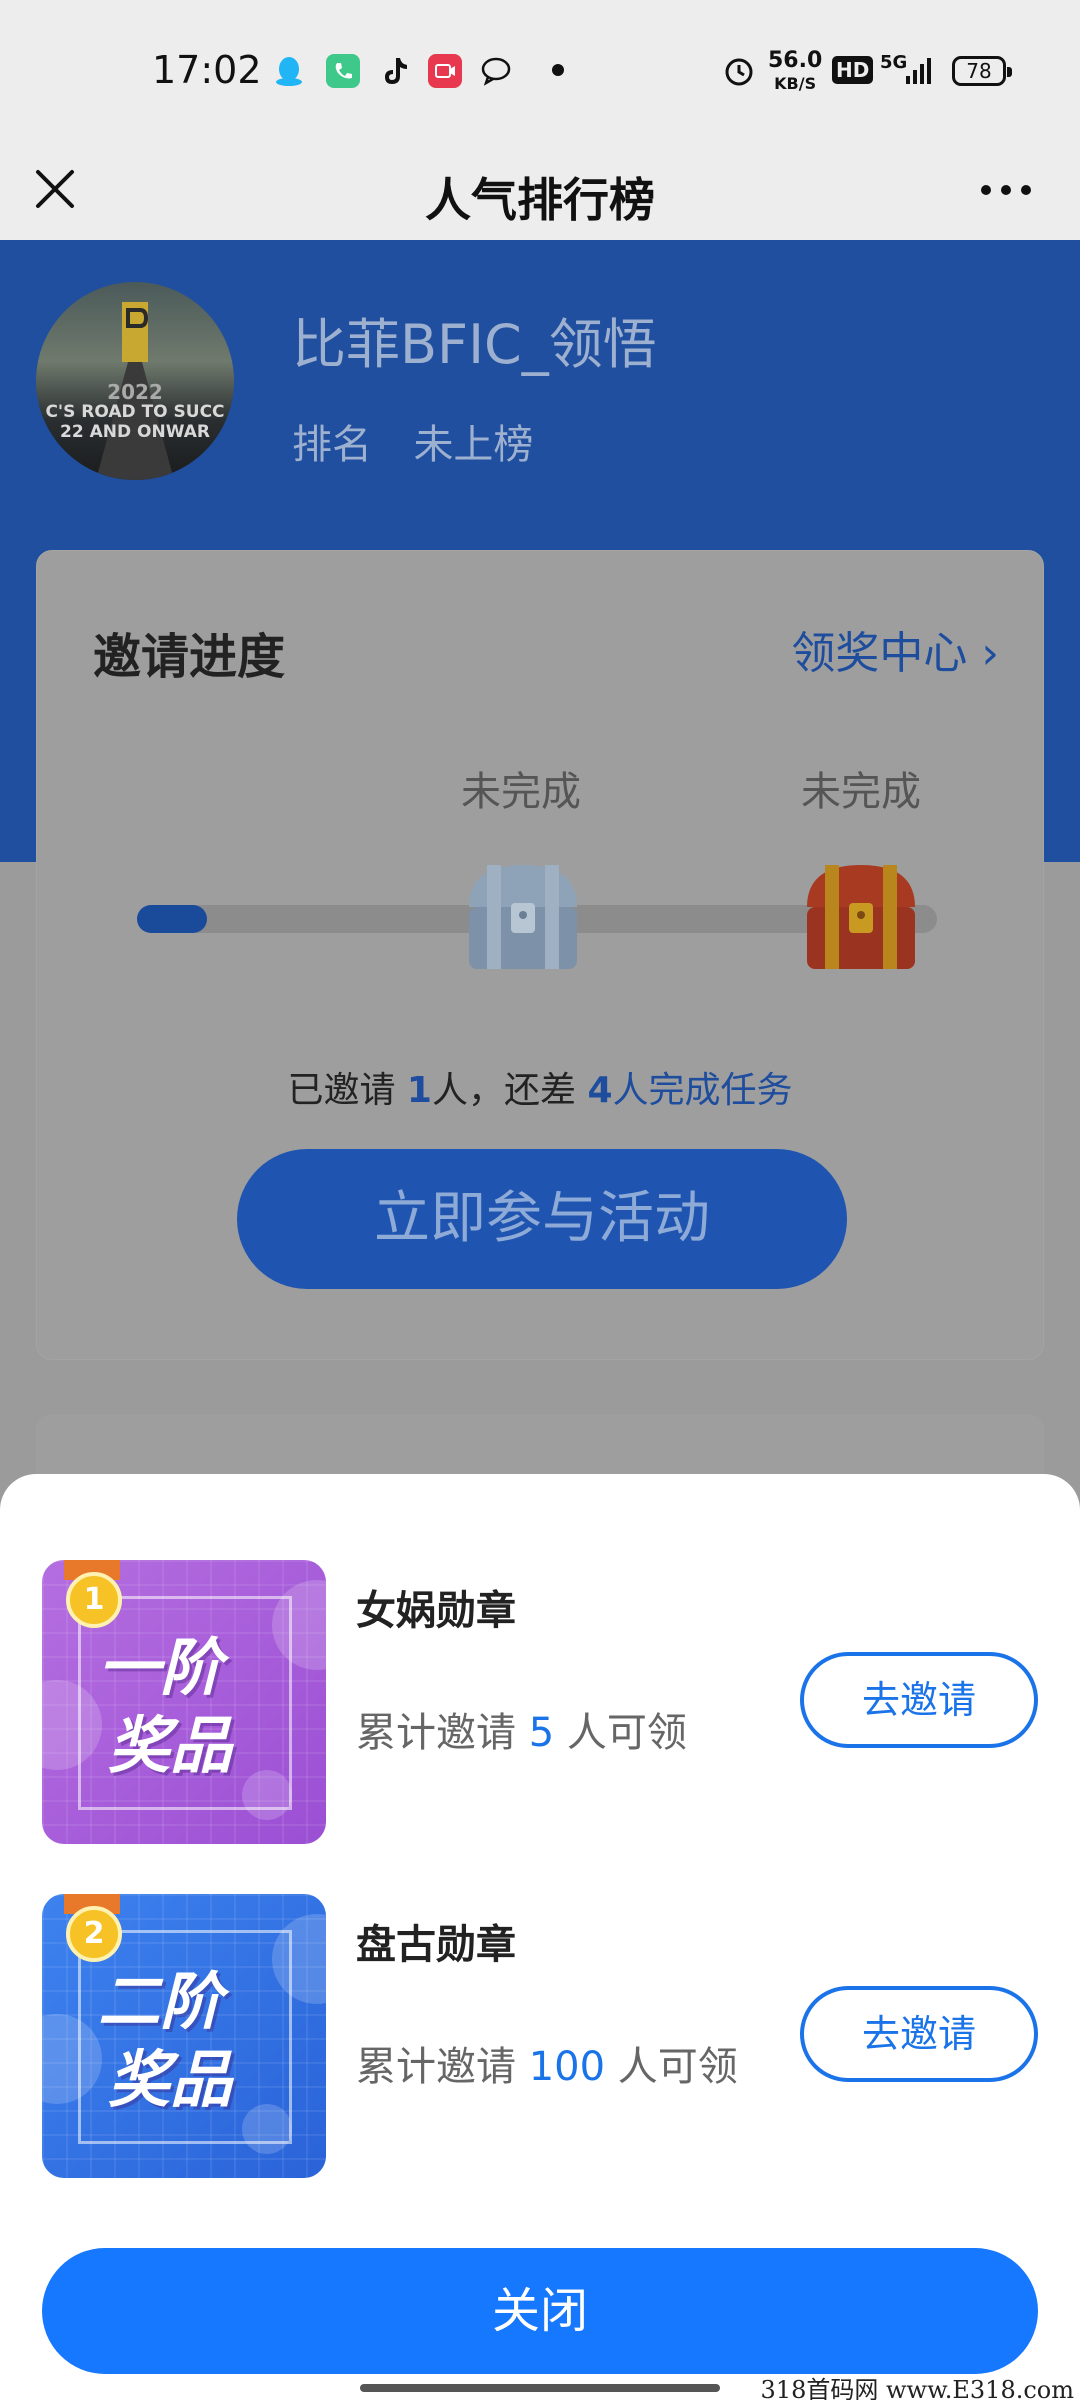 Image resolution: width=1080 pixels, height=2400 pixels. Describe the element at coordinates (332, 445) in the screenshot. I see `rank-label: 排名` at that location.